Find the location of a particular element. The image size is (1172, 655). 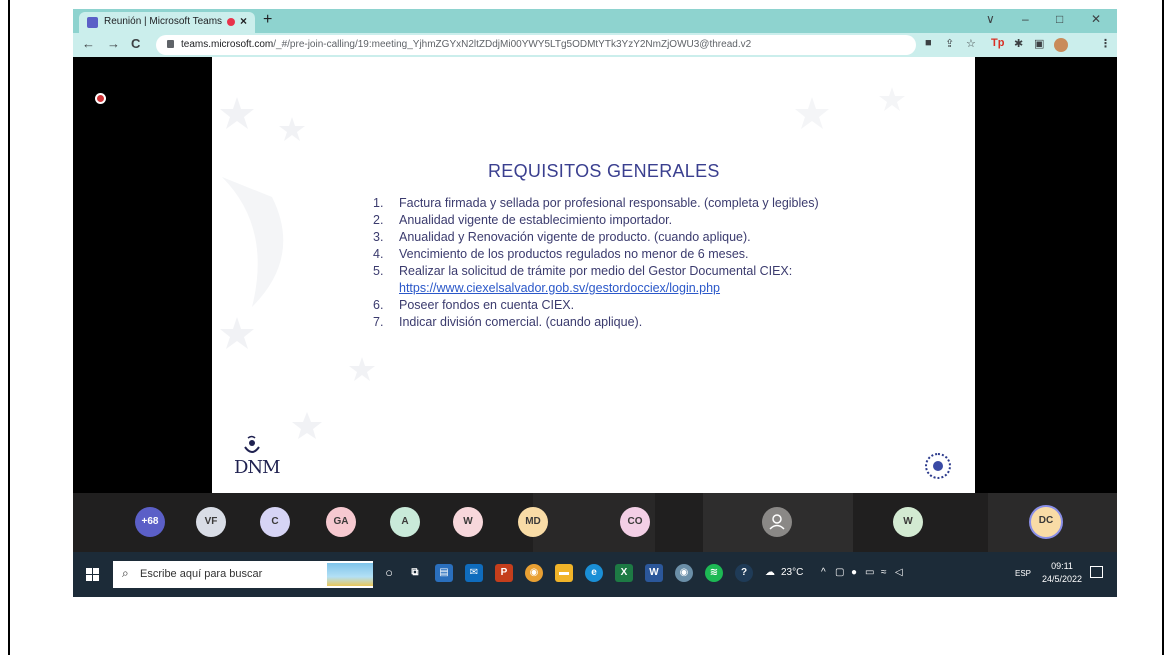

person-icon is located at coordinates (777, 522).